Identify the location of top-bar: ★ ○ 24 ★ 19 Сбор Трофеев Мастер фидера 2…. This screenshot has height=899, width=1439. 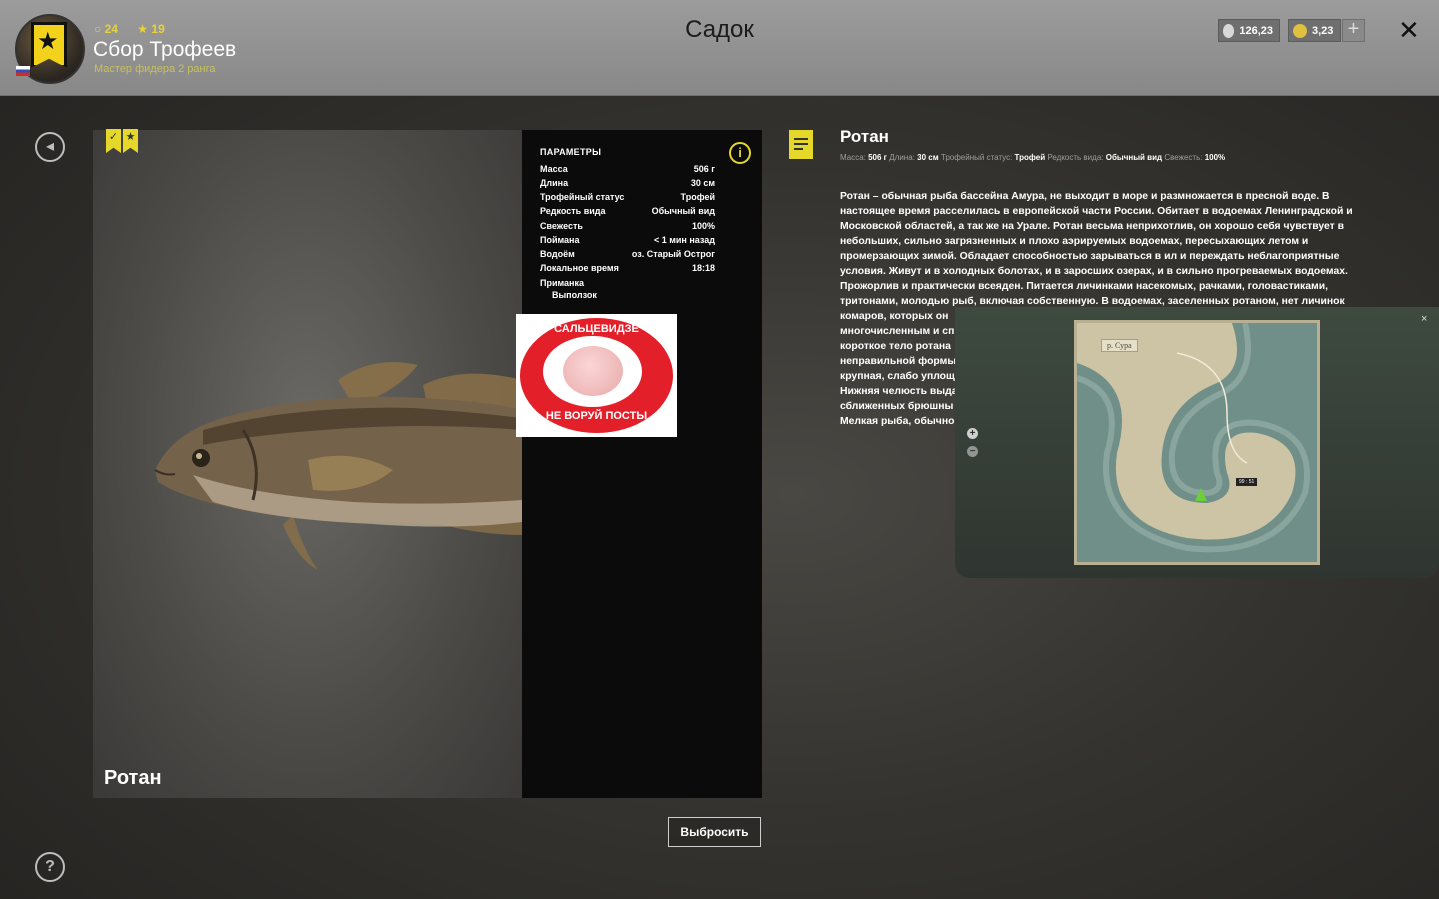
(719, 48).